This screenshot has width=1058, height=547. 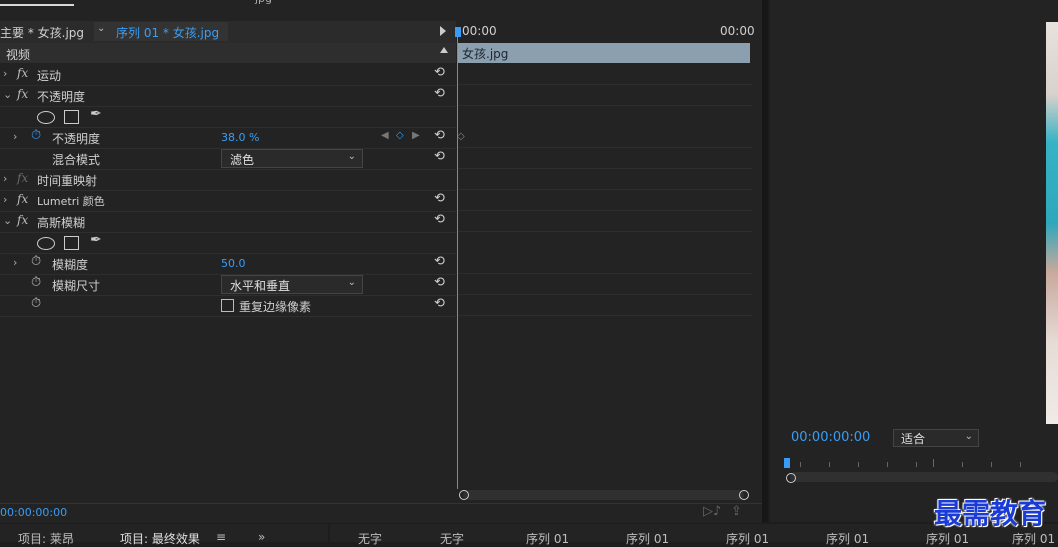 What do you see at coordinates (736, 511) in the screenshot?
I see `export-frame-icon: ⇪` at bounding box center [736, 511].